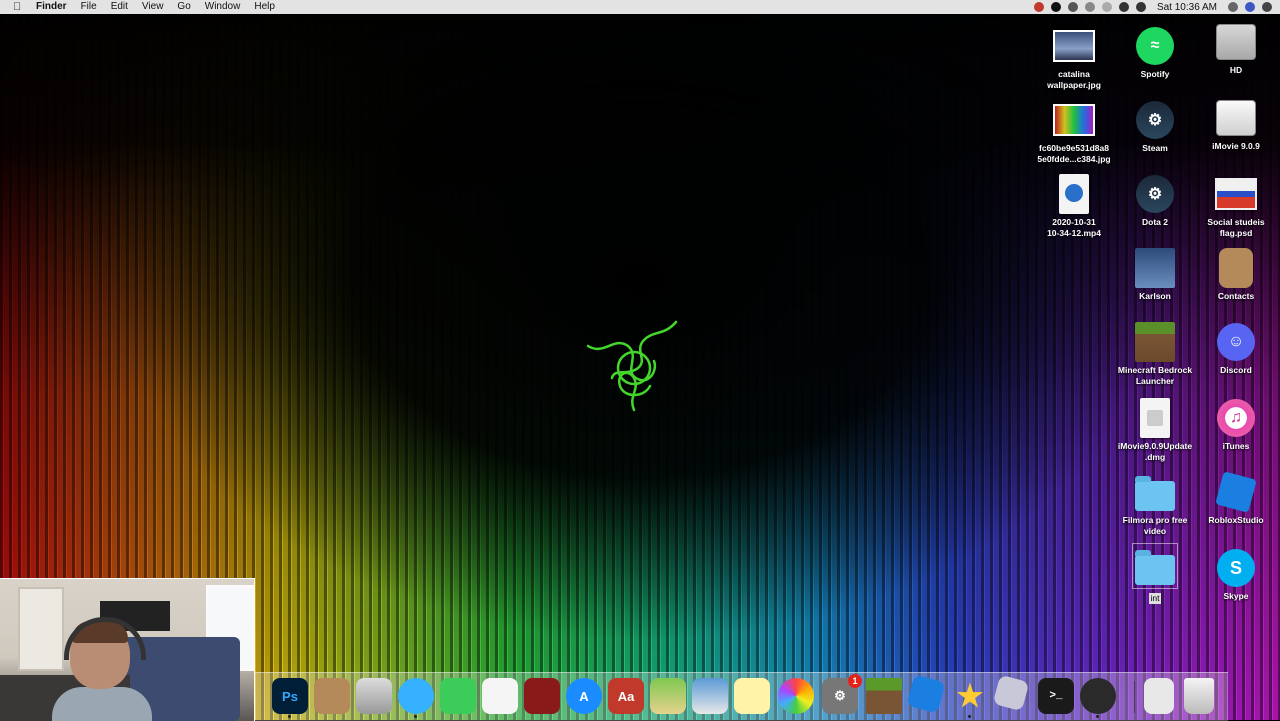 The image size is (1280, 721). What do you see at coordinates (500, 696) in the screenshot?
I see `dock-reminders-icon` at bounding box center [500, 696].